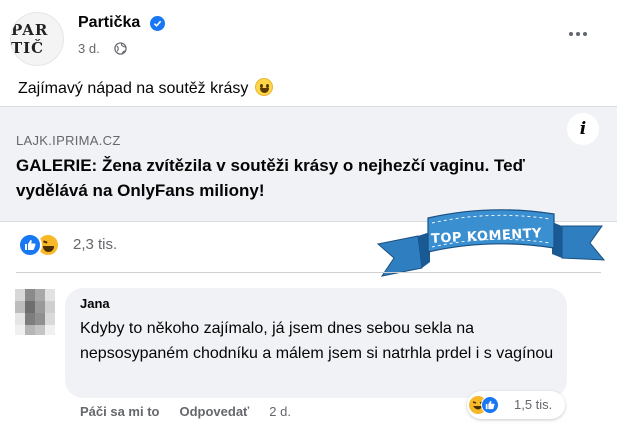  What do you see at coordinates (308, 272) in the screenshot?
I see `comments-divider` at bounding box center [308, 272].